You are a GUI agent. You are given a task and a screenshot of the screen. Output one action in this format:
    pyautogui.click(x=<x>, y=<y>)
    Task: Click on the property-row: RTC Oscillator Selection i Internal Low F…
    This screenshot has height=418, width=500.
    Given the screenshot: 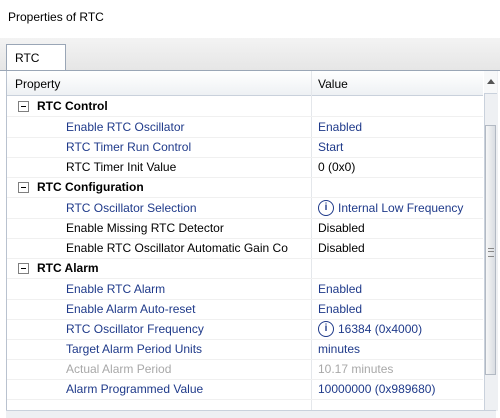 What is the action you would take?
    pyautogui.click(x=245, y=208)
    